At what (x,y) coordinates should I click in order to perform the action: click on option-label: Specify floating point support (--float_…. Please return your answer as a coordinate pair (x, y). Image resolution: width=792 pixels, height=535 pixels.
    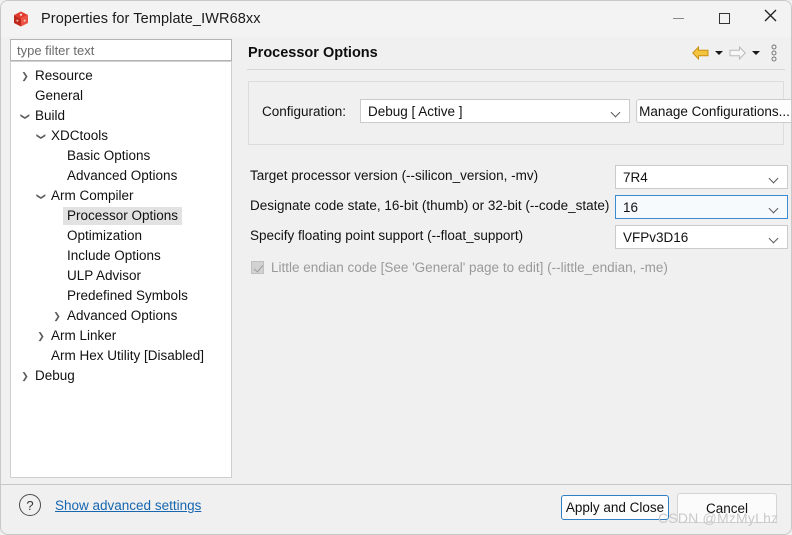
    Looking at the image, I should click on (387, 235).